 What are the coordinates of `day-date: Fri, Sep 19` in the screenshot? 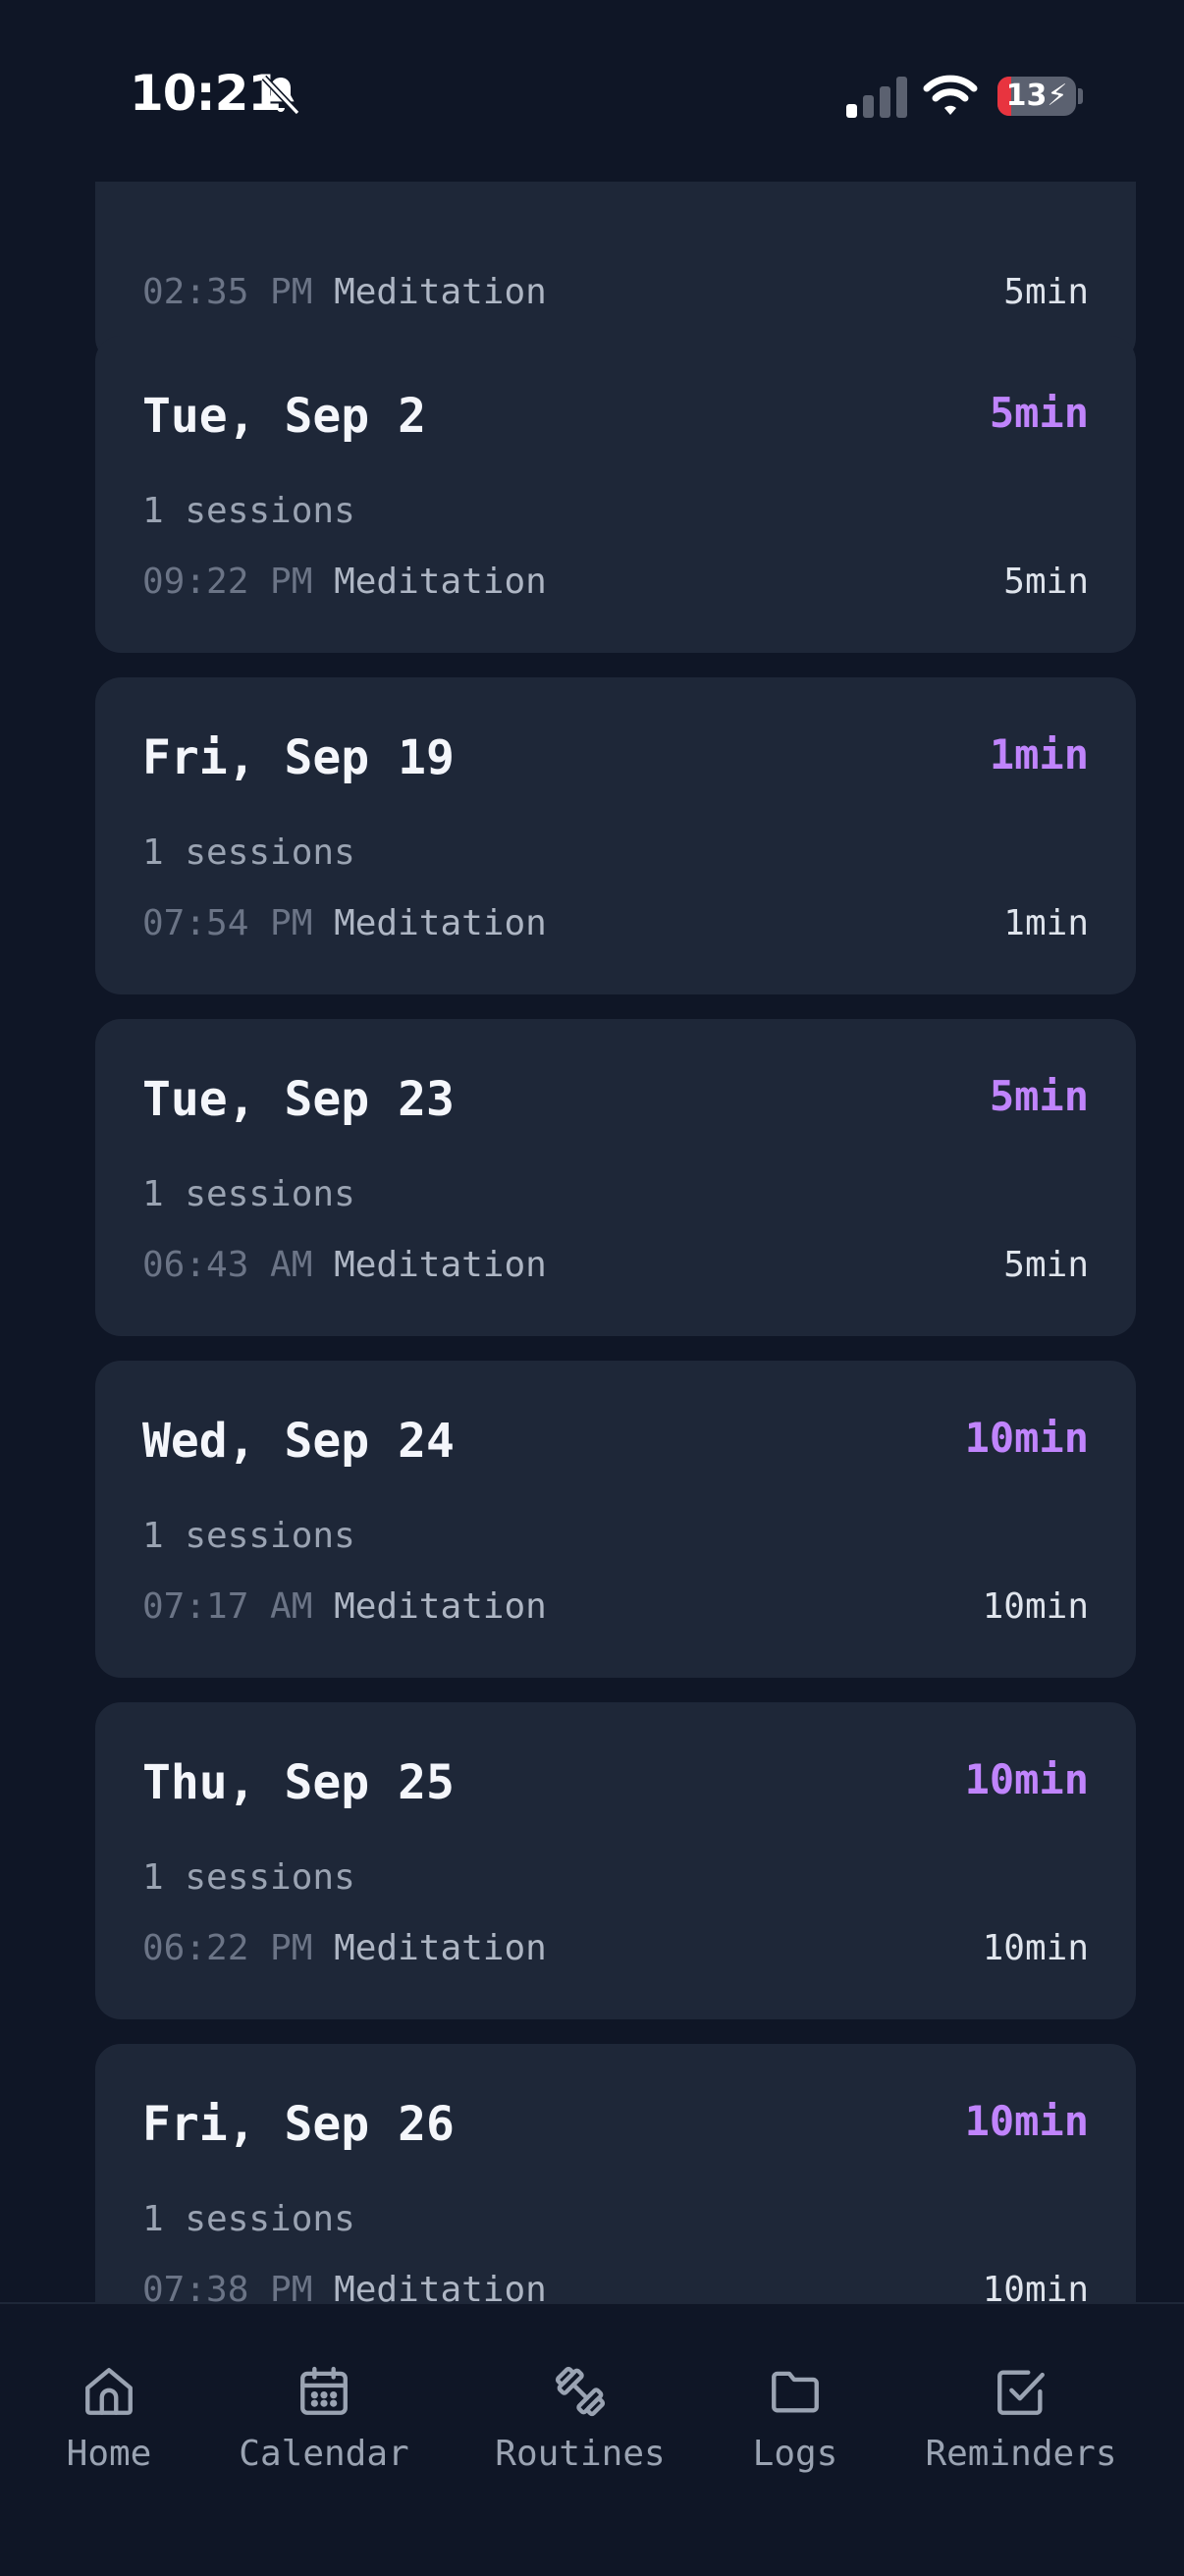 It's located at (298, 757).